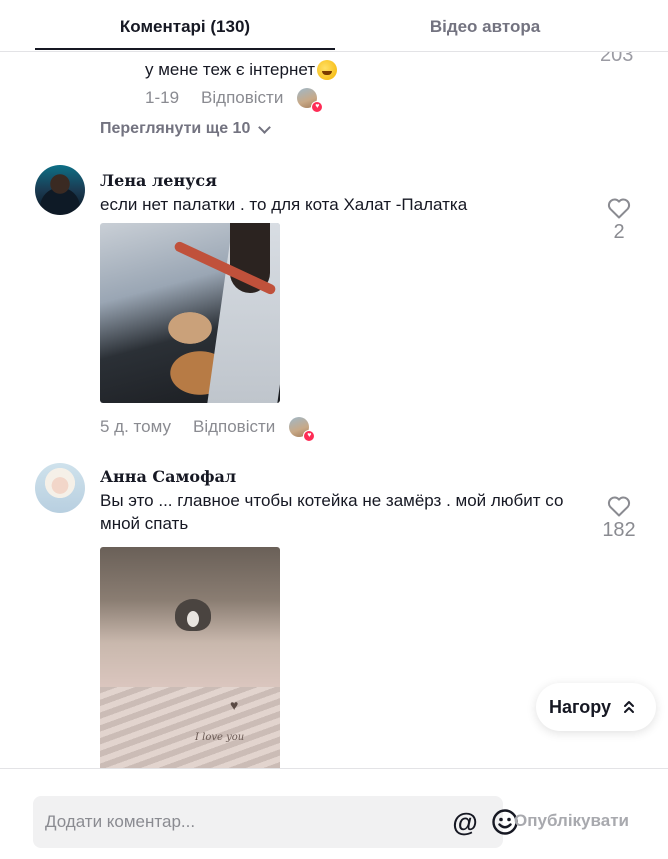  Describe the element at coordinates (619, 220) in the screenshot. I see `like-button: 2` at that location.